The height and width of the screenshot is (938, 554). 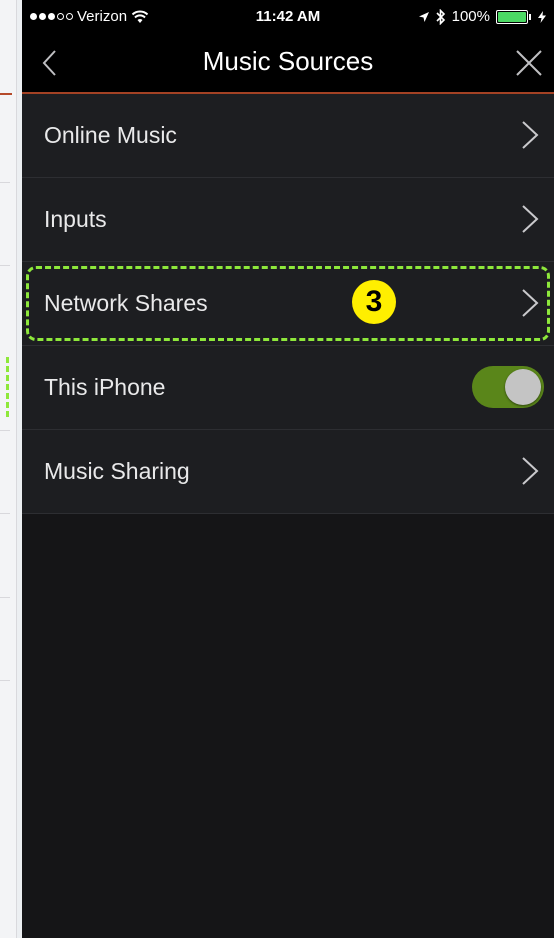 What do you see at coordinates (470, 16) in the screenshot?
I see `battery-percent: 100%` at bounding box center [470, 16].